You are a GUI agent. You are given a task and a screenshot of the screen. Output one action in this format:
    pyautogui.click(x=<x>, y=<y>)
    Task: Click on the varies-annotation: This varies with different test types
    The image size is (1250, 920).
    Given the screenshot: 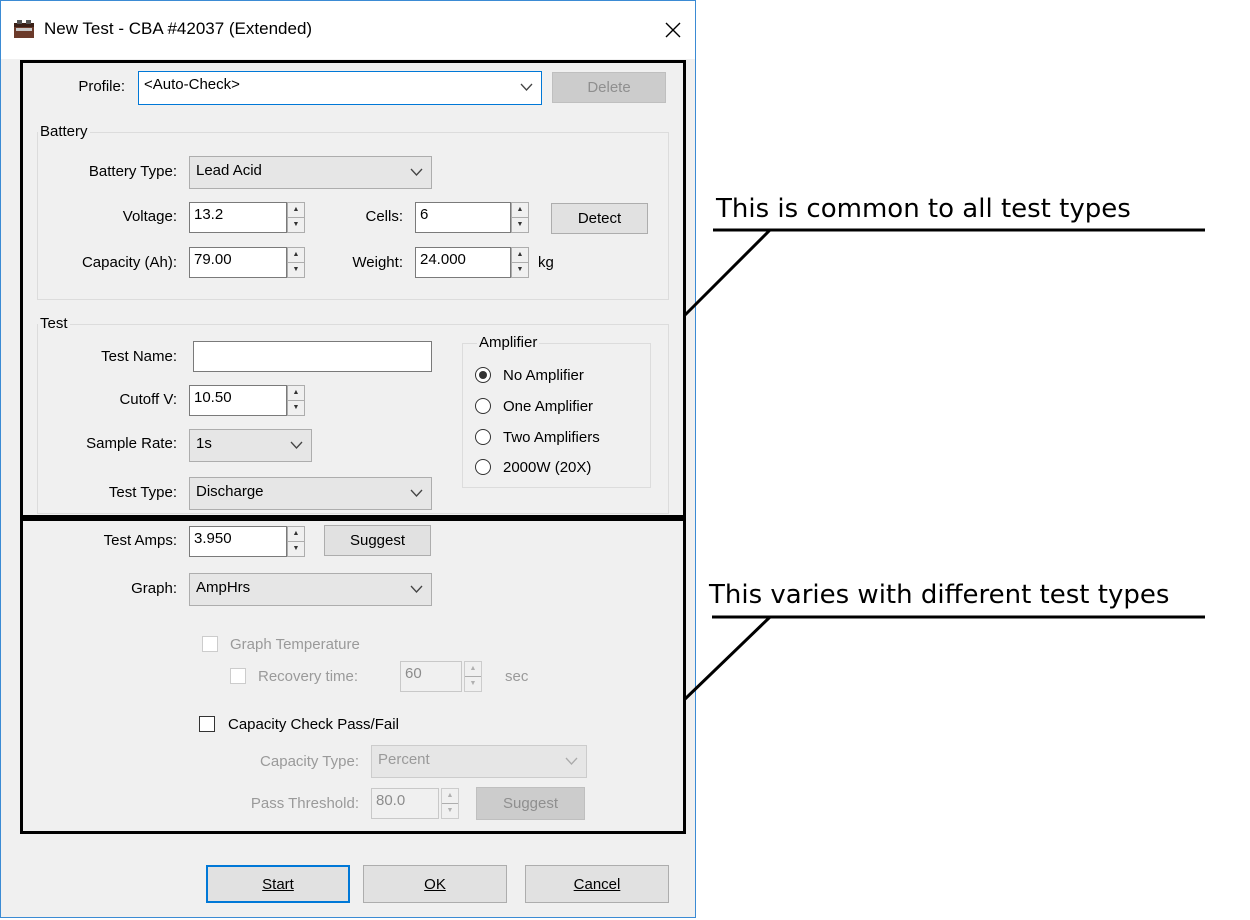 What is the action you would take?
    pyautogui.click(x=939, y=595)
    